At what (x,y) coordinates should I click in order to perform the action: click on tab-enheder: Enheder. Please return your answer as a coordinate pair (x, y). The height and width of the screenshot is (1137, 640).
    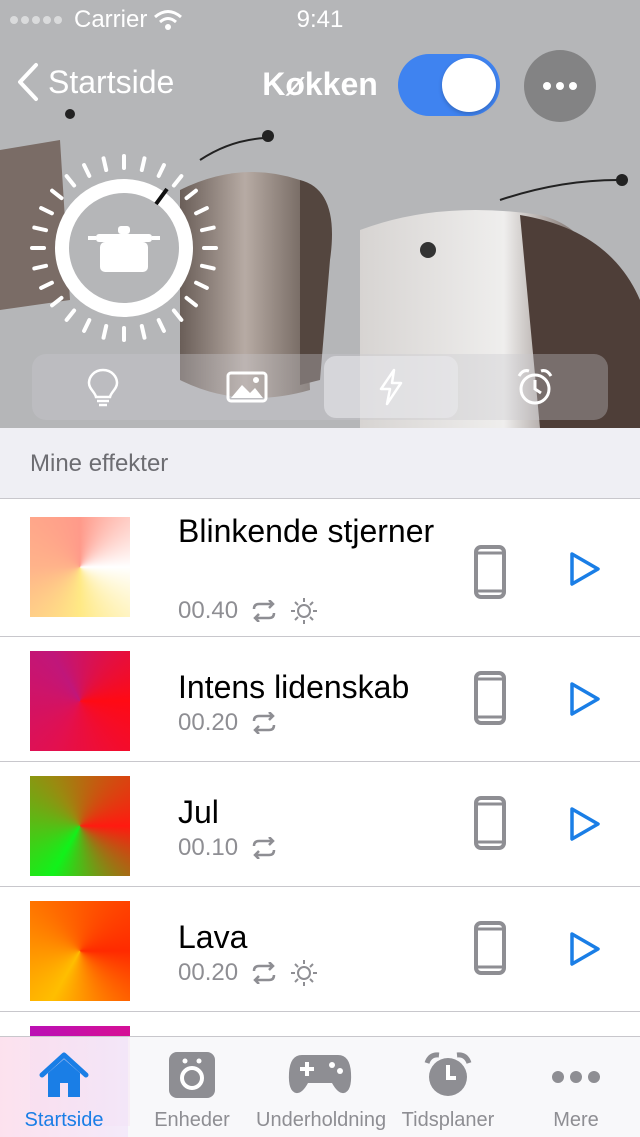
    Looking at the image, I should click on (192, 1087).